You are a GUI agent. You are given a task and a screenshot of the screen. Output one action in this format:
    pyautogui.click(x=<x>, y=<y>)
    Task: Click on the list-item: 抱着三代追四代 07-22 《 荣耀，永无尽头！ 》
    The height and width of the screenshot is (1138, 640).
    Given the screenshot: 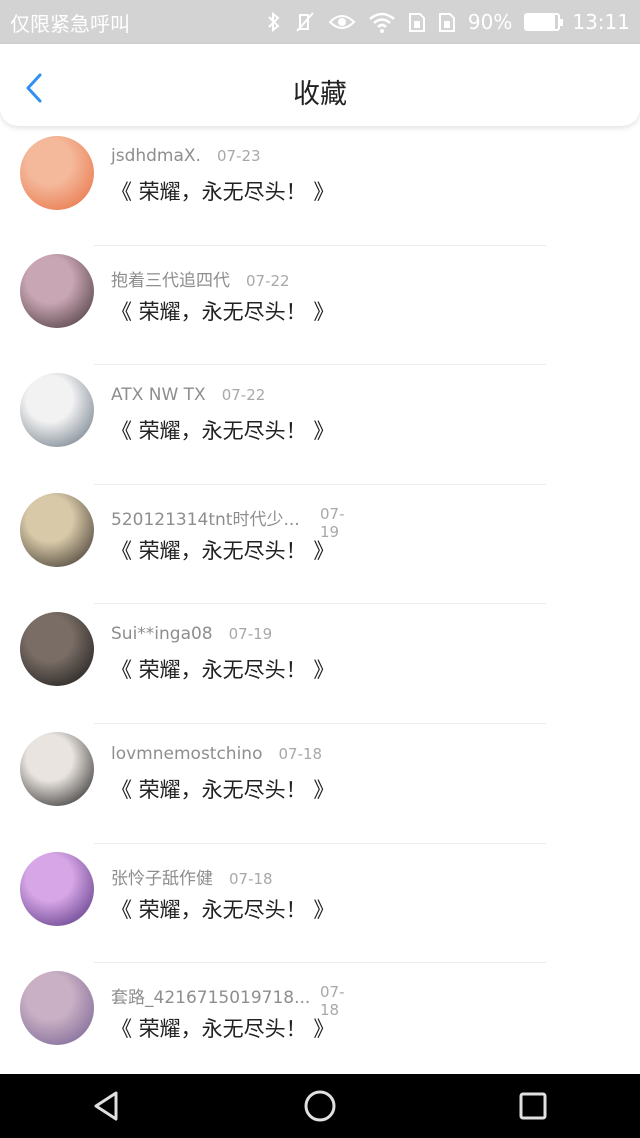 What is the action you would take?
    pyautogui.click(x=320, y=306)
    